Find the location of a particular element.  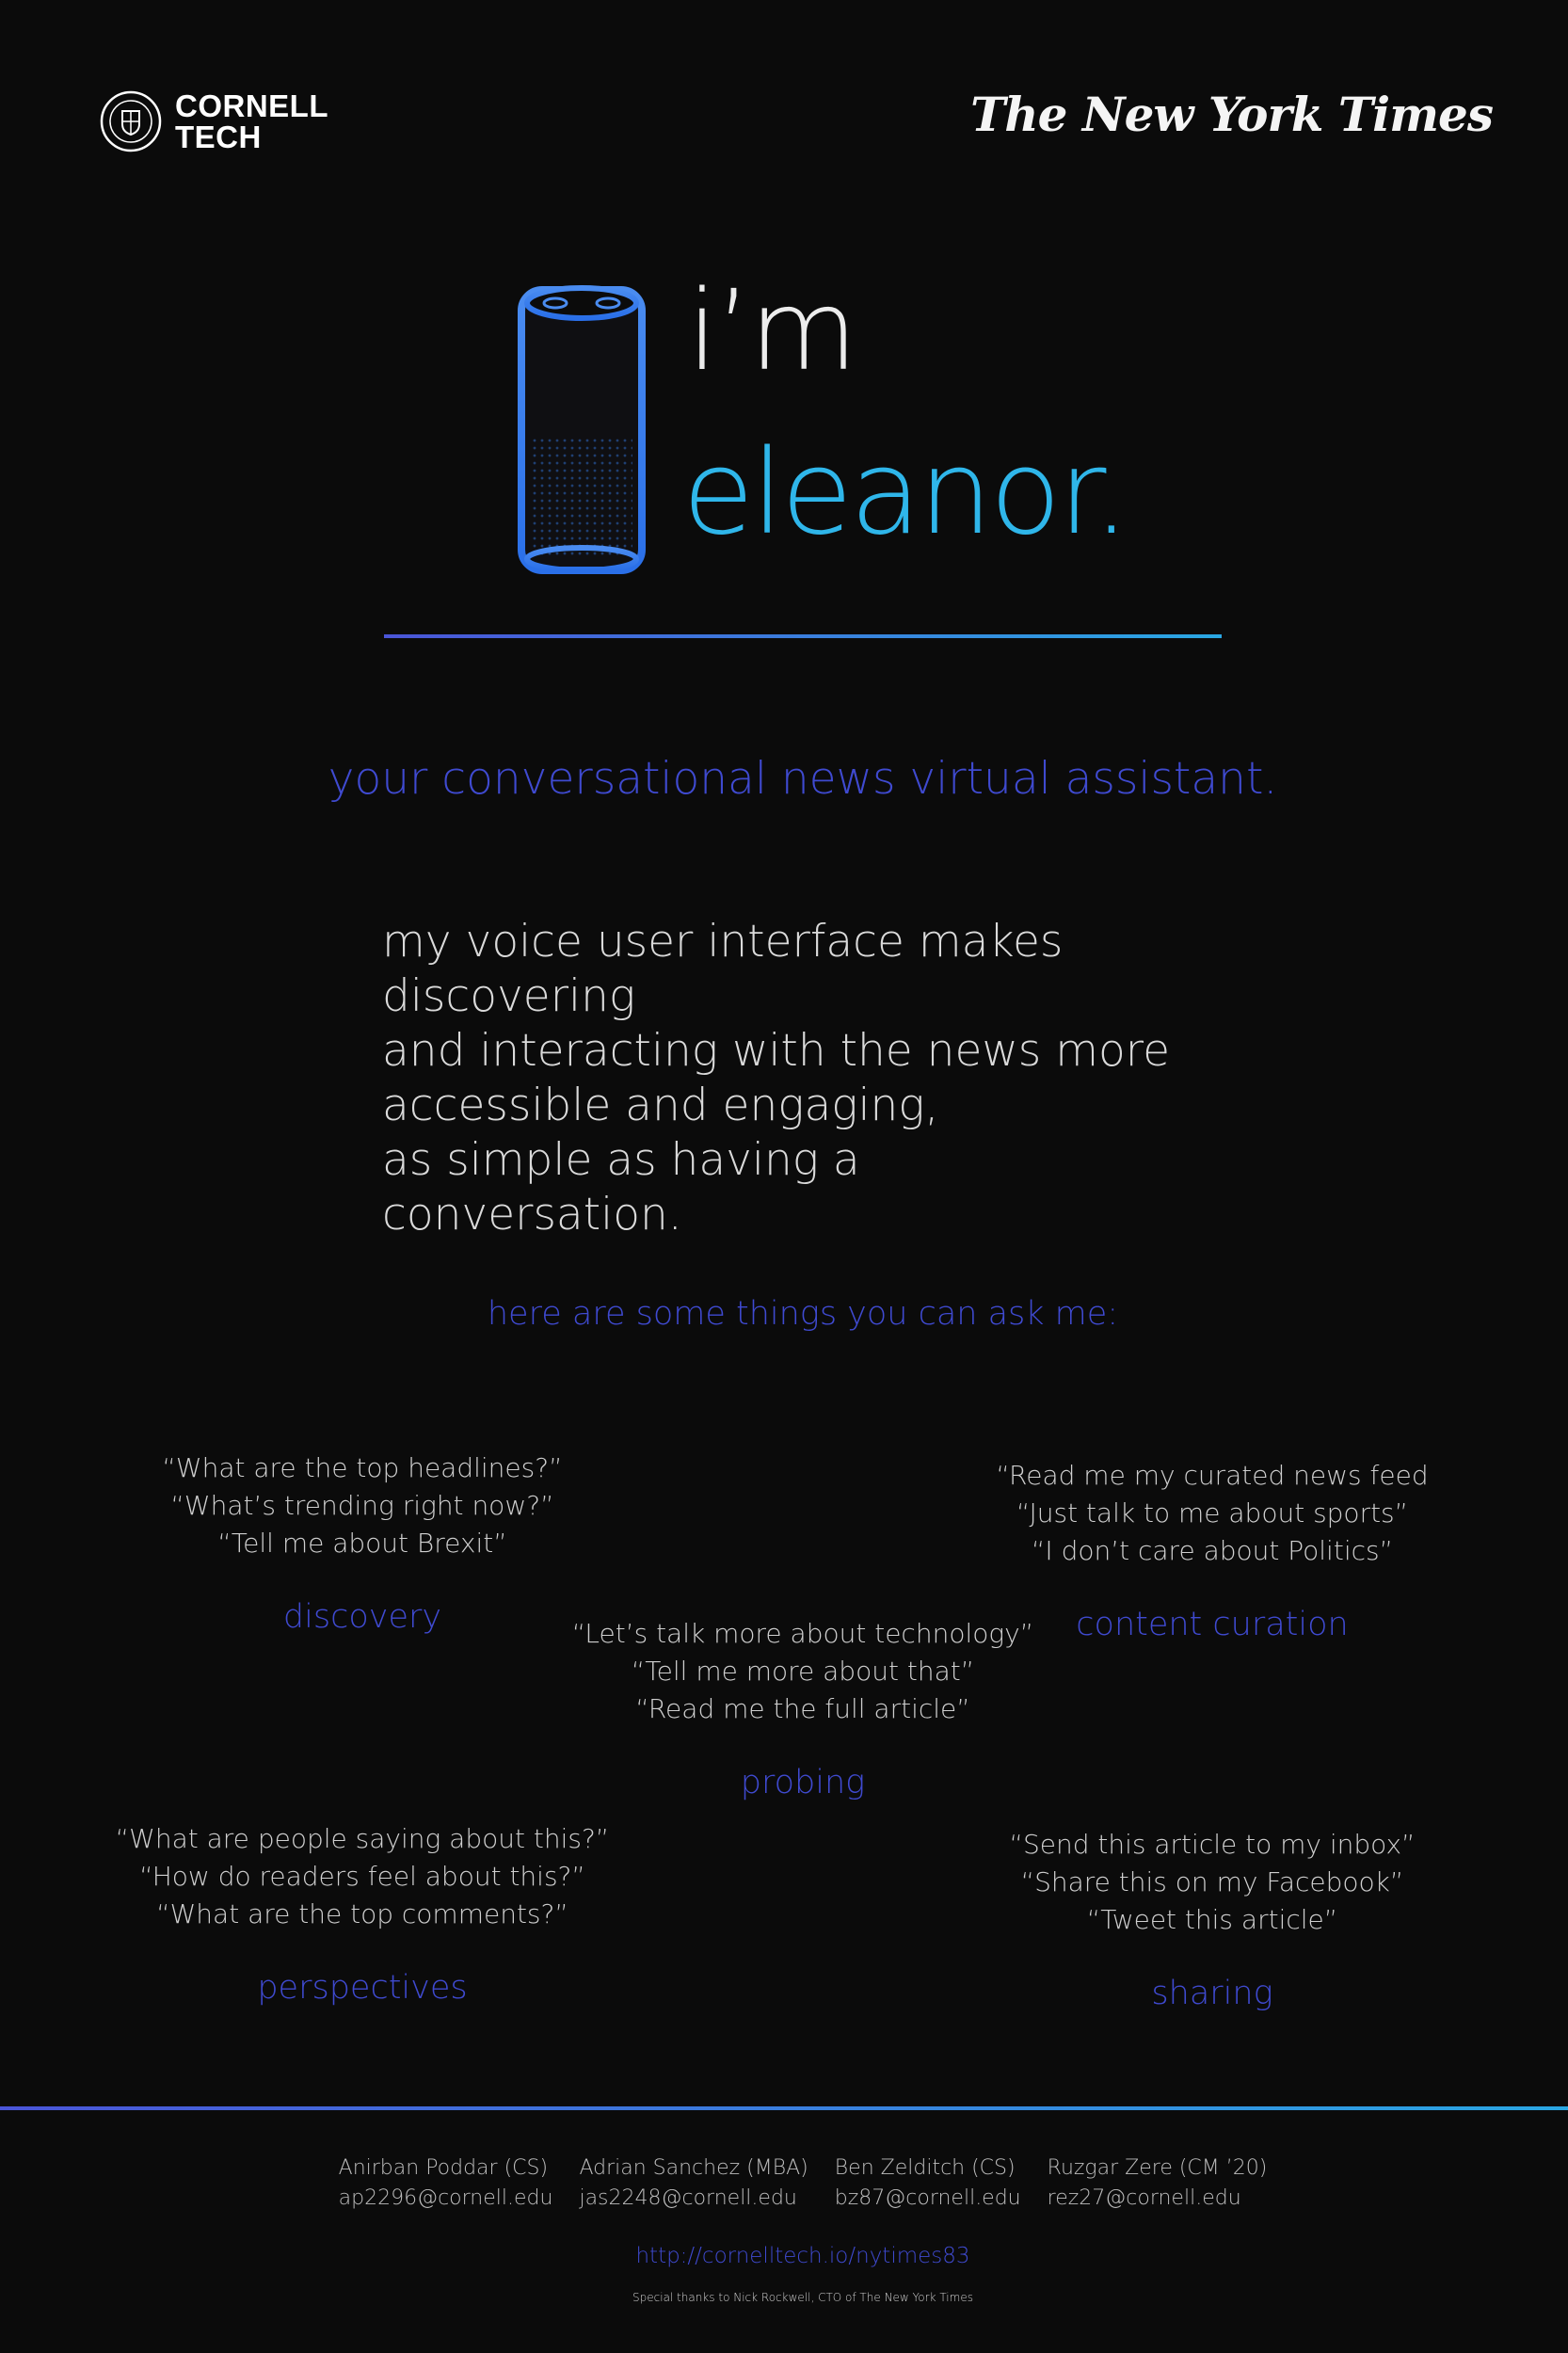

cornell-seal-icon is located at coordinates (131, 121).